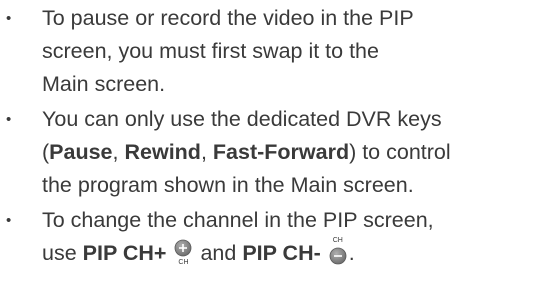  What do you see at coordinates (218, 253) in the screenshot?
I see `text-and: and` at bounding box center [218, 253].